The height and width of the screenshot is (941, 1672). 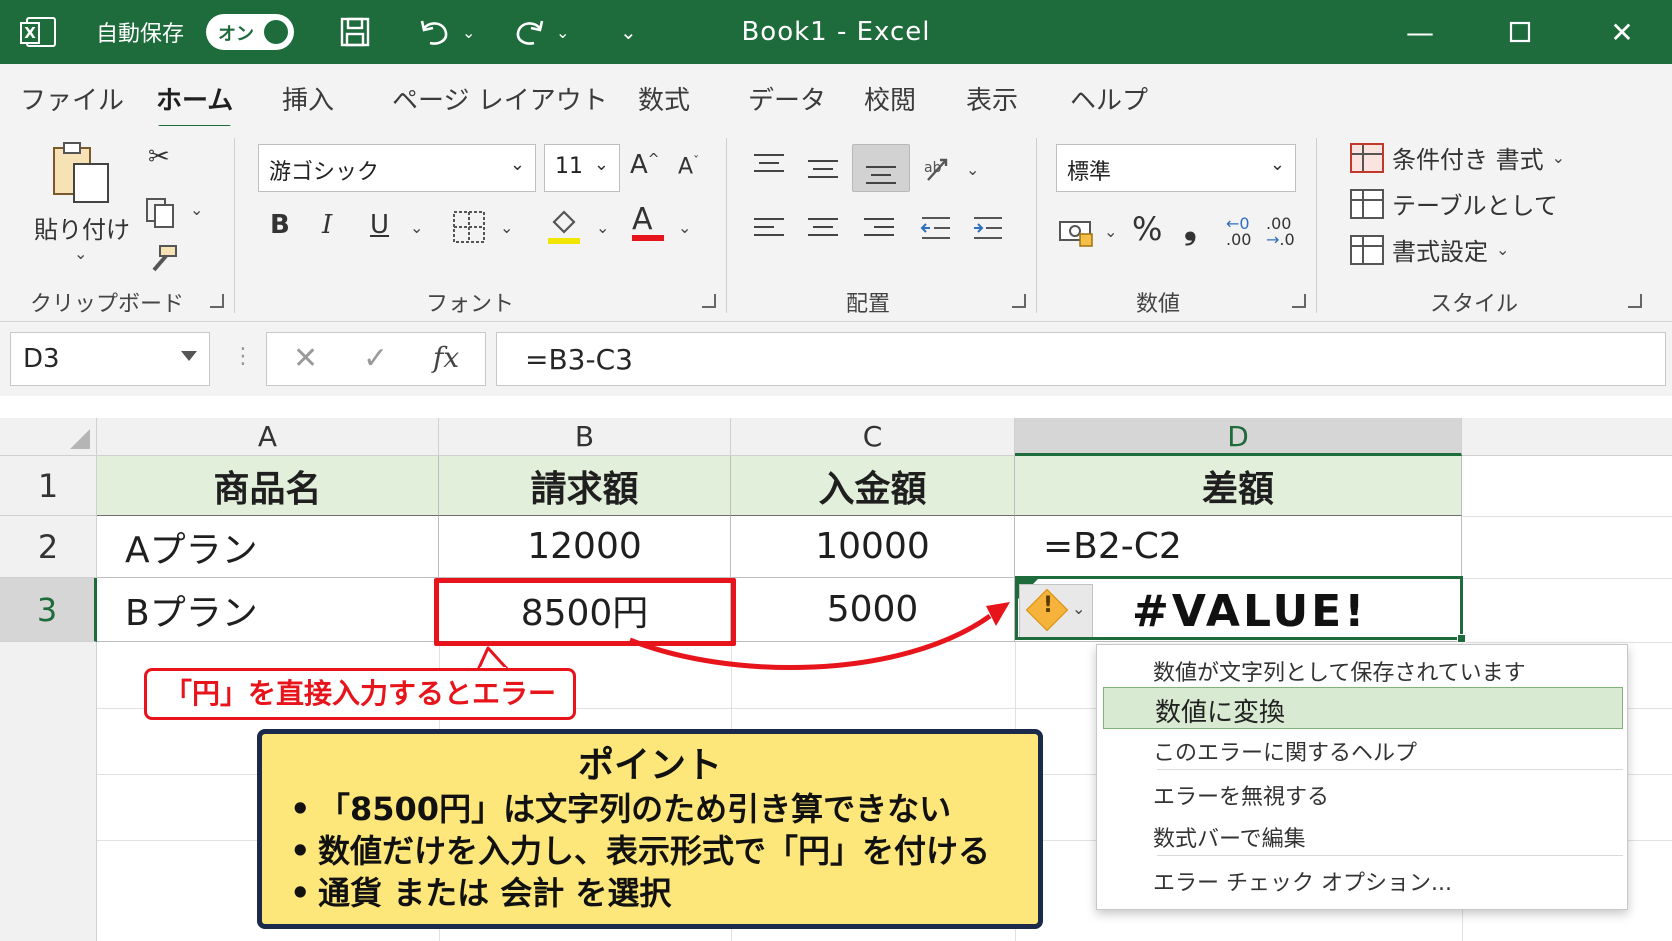 What do you see at coordinates (416, 227) in the screenshot?
I see `underline-dropdown-icon: ⌄` at bounding box center [416, 227].